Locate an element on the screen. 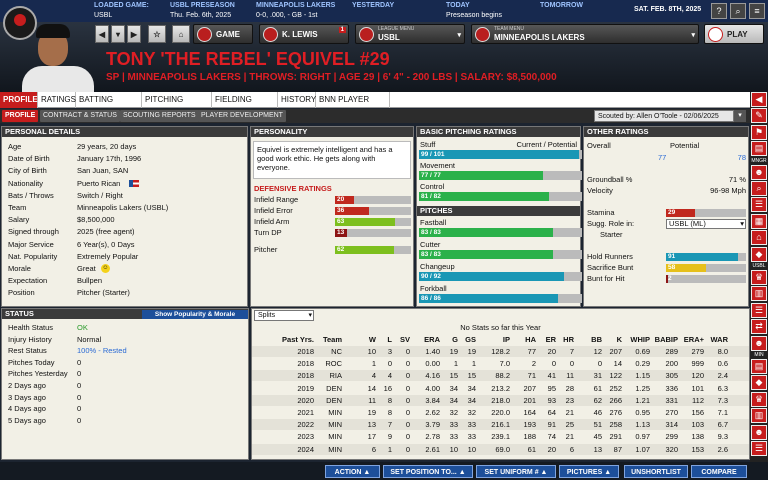  back-button: ◀ is located at coordinates (102, 34).